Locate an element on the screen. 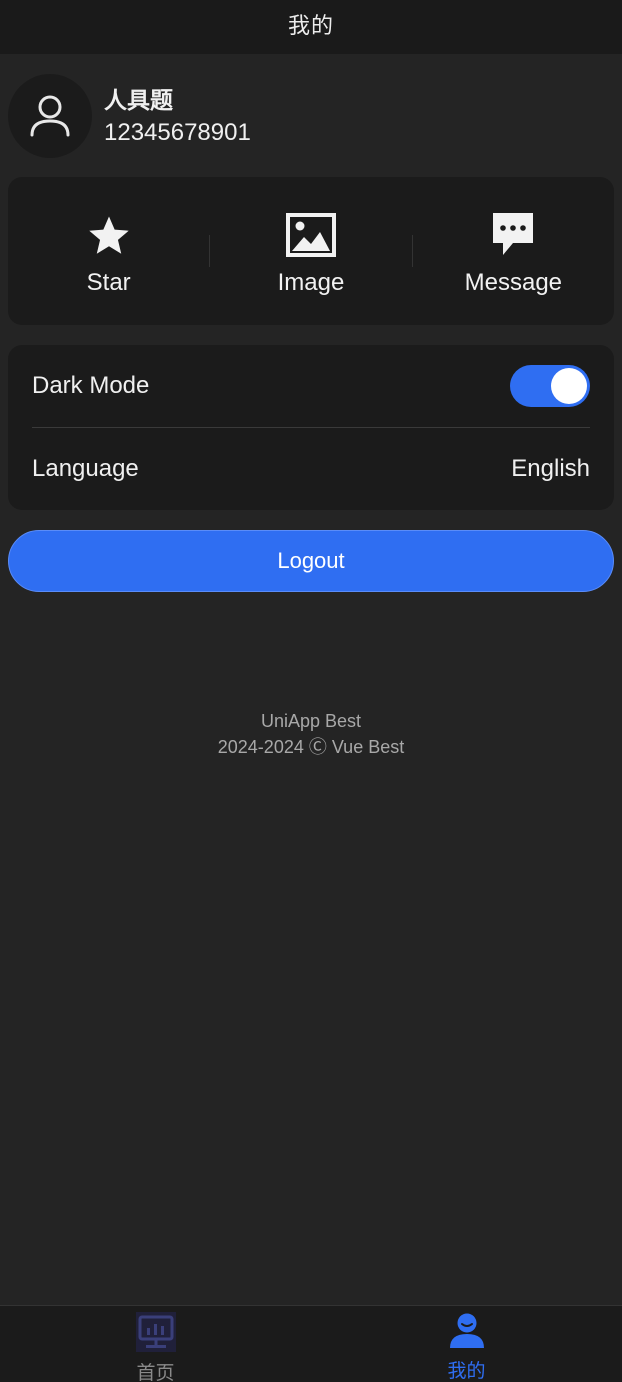 The image size is (622, 1382). tab-mine: 我的 is located at coordinates (466, 1344).